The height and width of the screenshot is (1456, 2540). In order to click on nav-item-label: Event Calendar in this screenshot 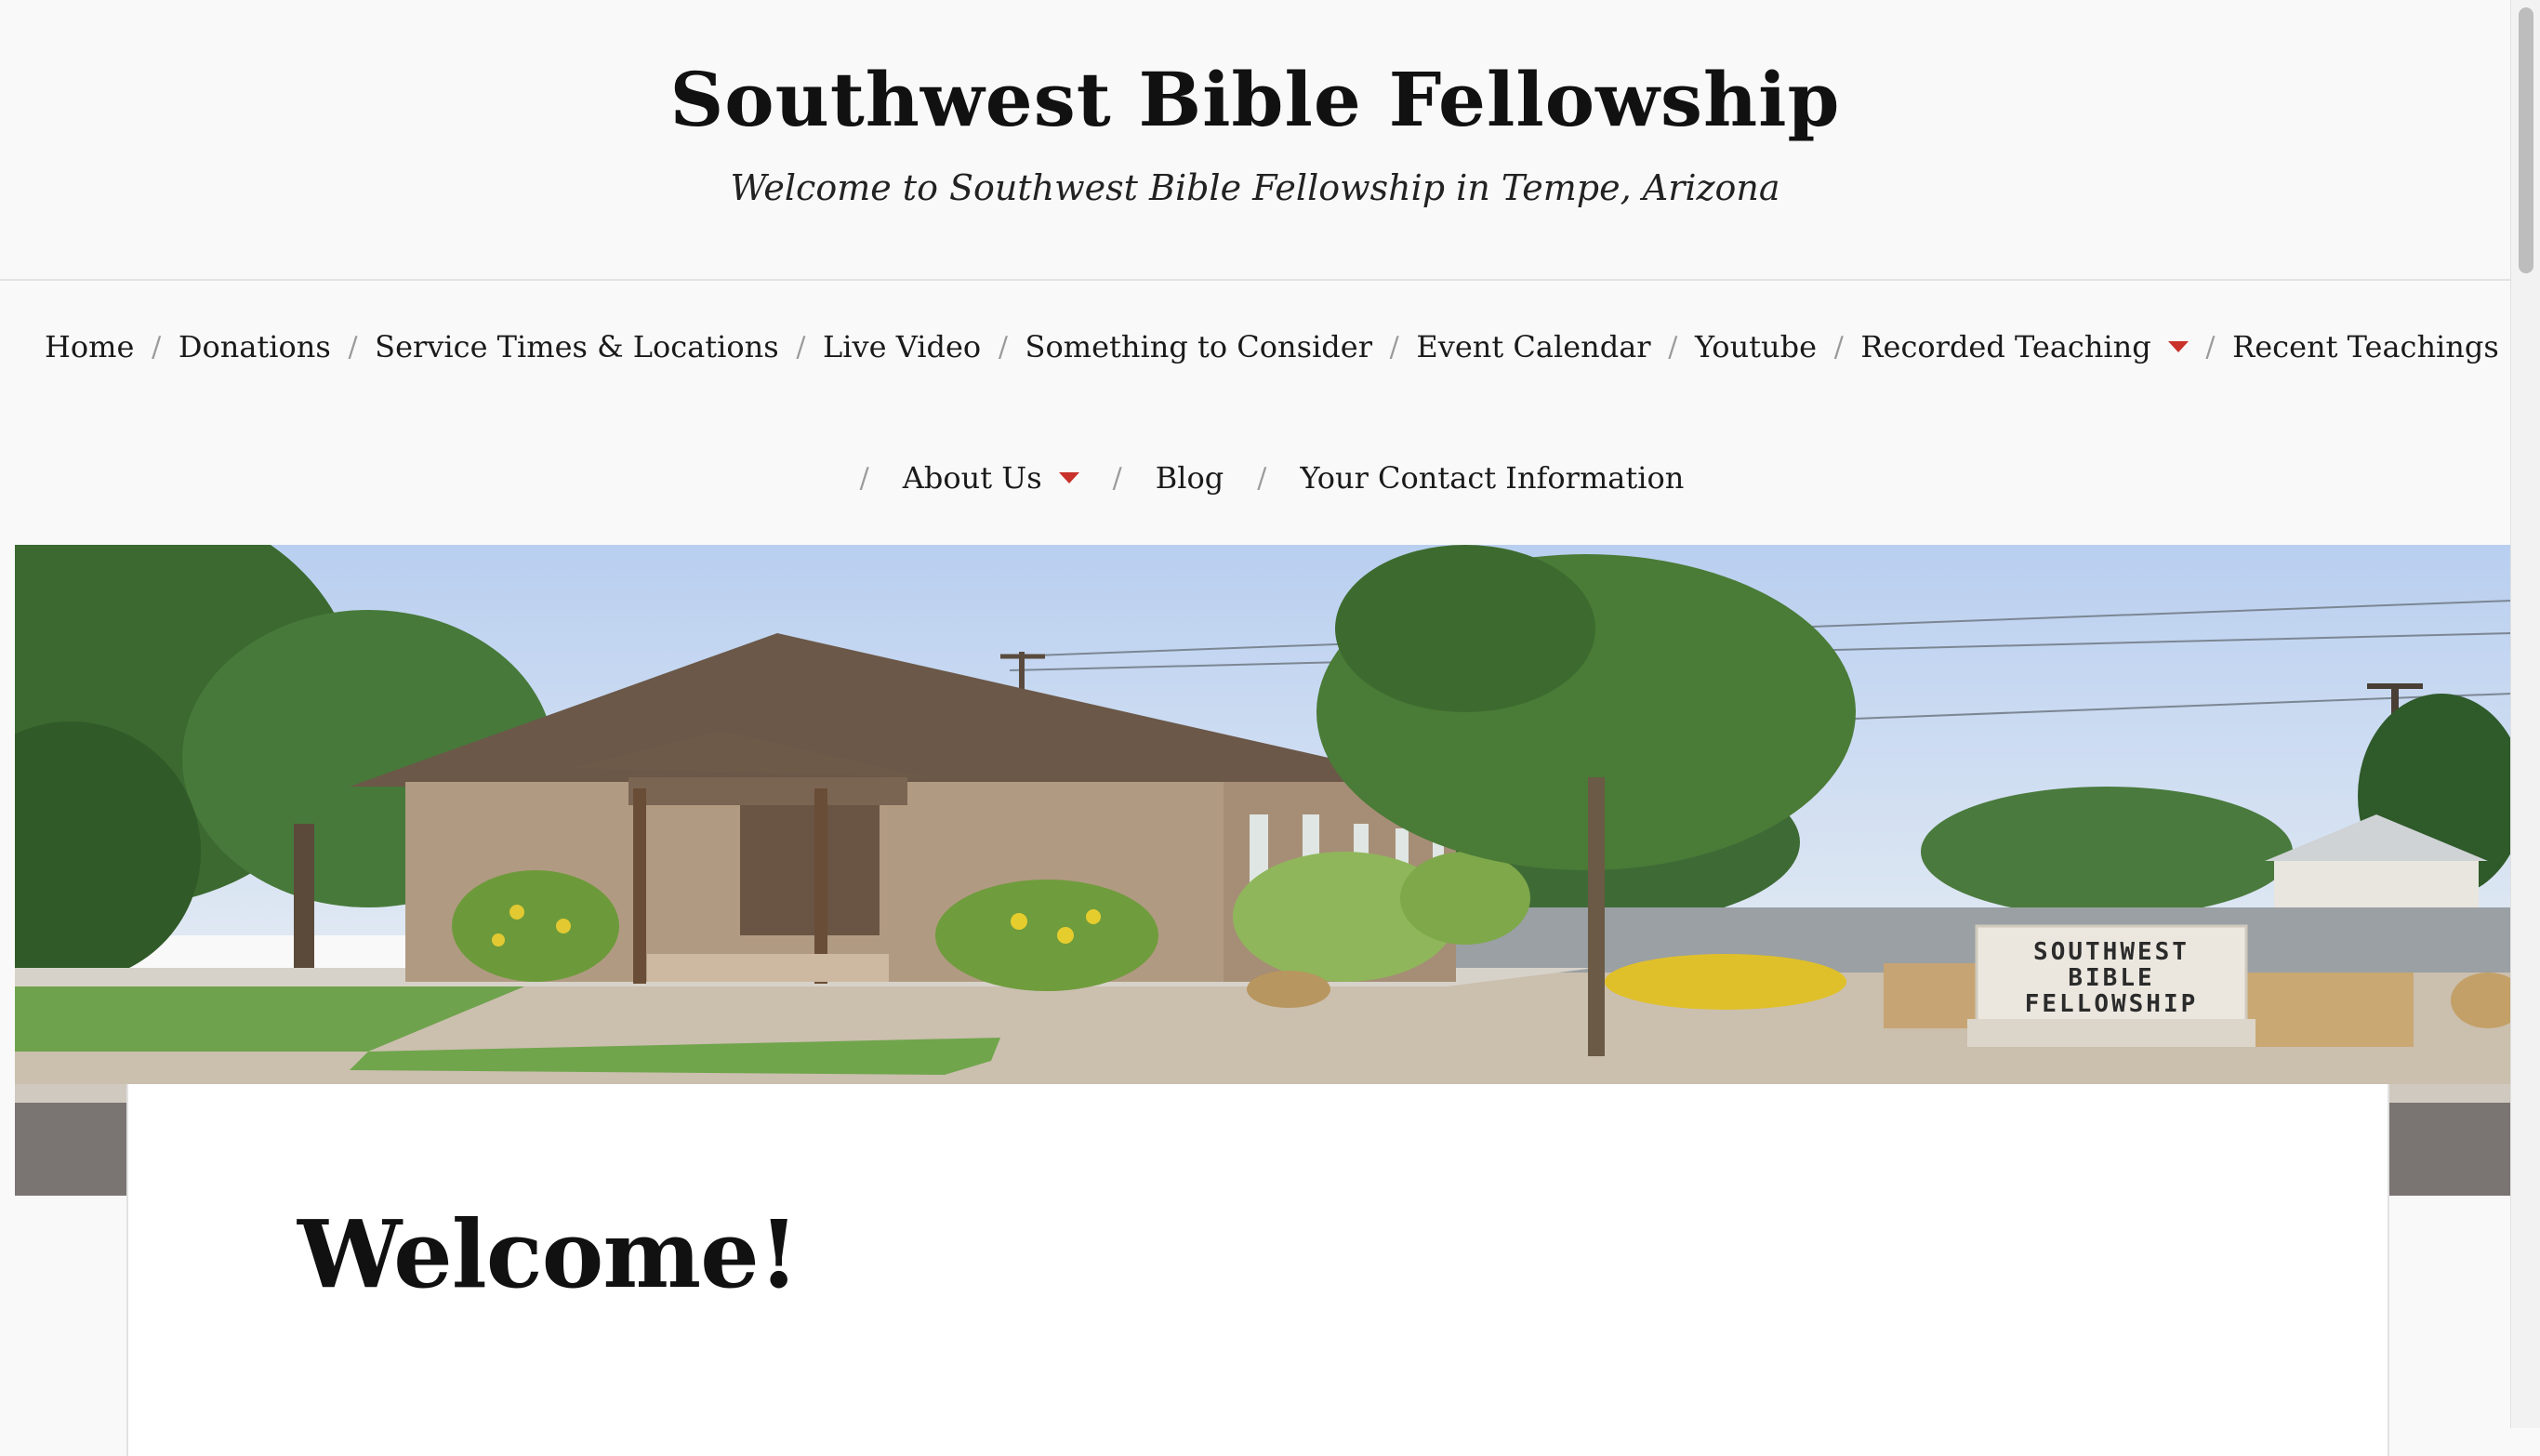, I will do `click(1533, 346)`.